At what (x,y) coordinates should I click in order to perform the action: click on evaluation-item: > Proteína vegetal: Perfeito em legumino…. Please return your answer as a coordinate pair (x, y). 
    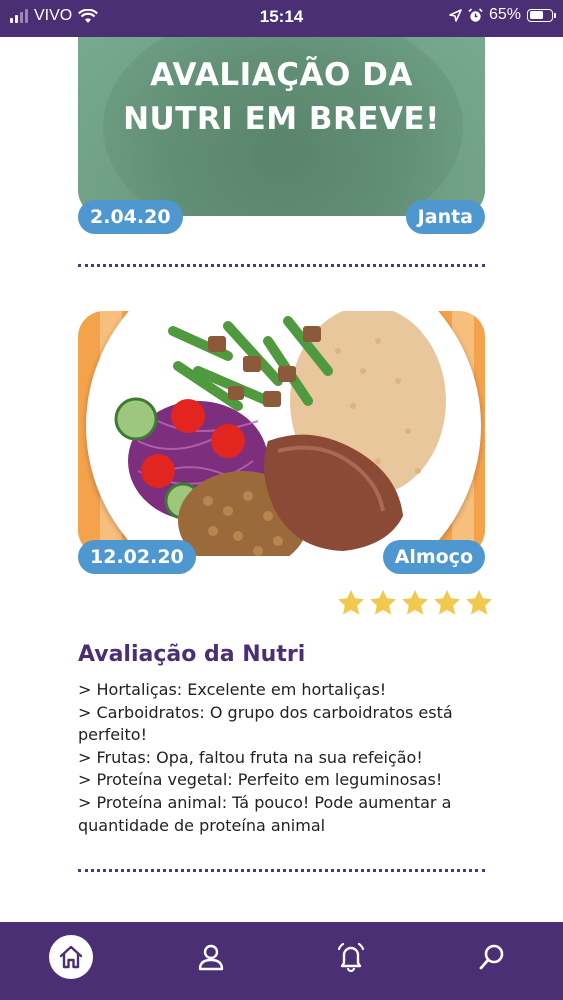
    Looking at the image, I should click on (260, 780).